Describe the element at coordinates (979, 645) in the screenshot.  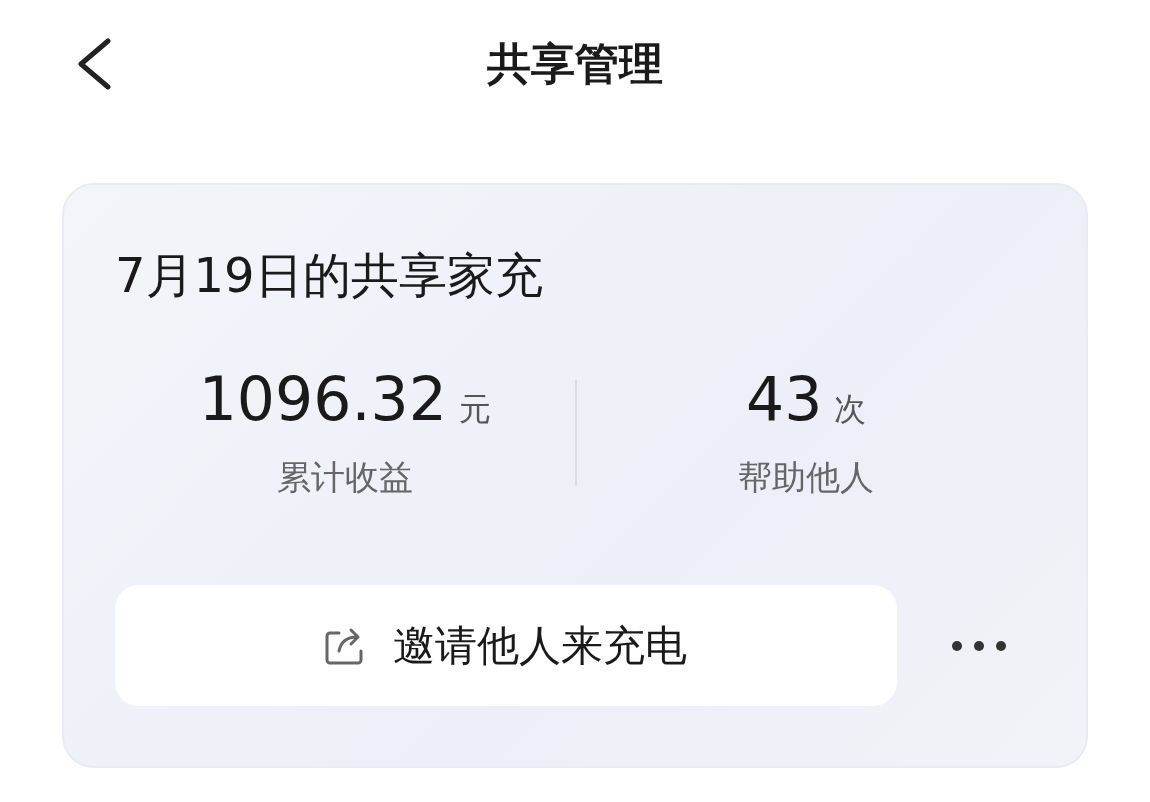
I see `more-icon` at that location.